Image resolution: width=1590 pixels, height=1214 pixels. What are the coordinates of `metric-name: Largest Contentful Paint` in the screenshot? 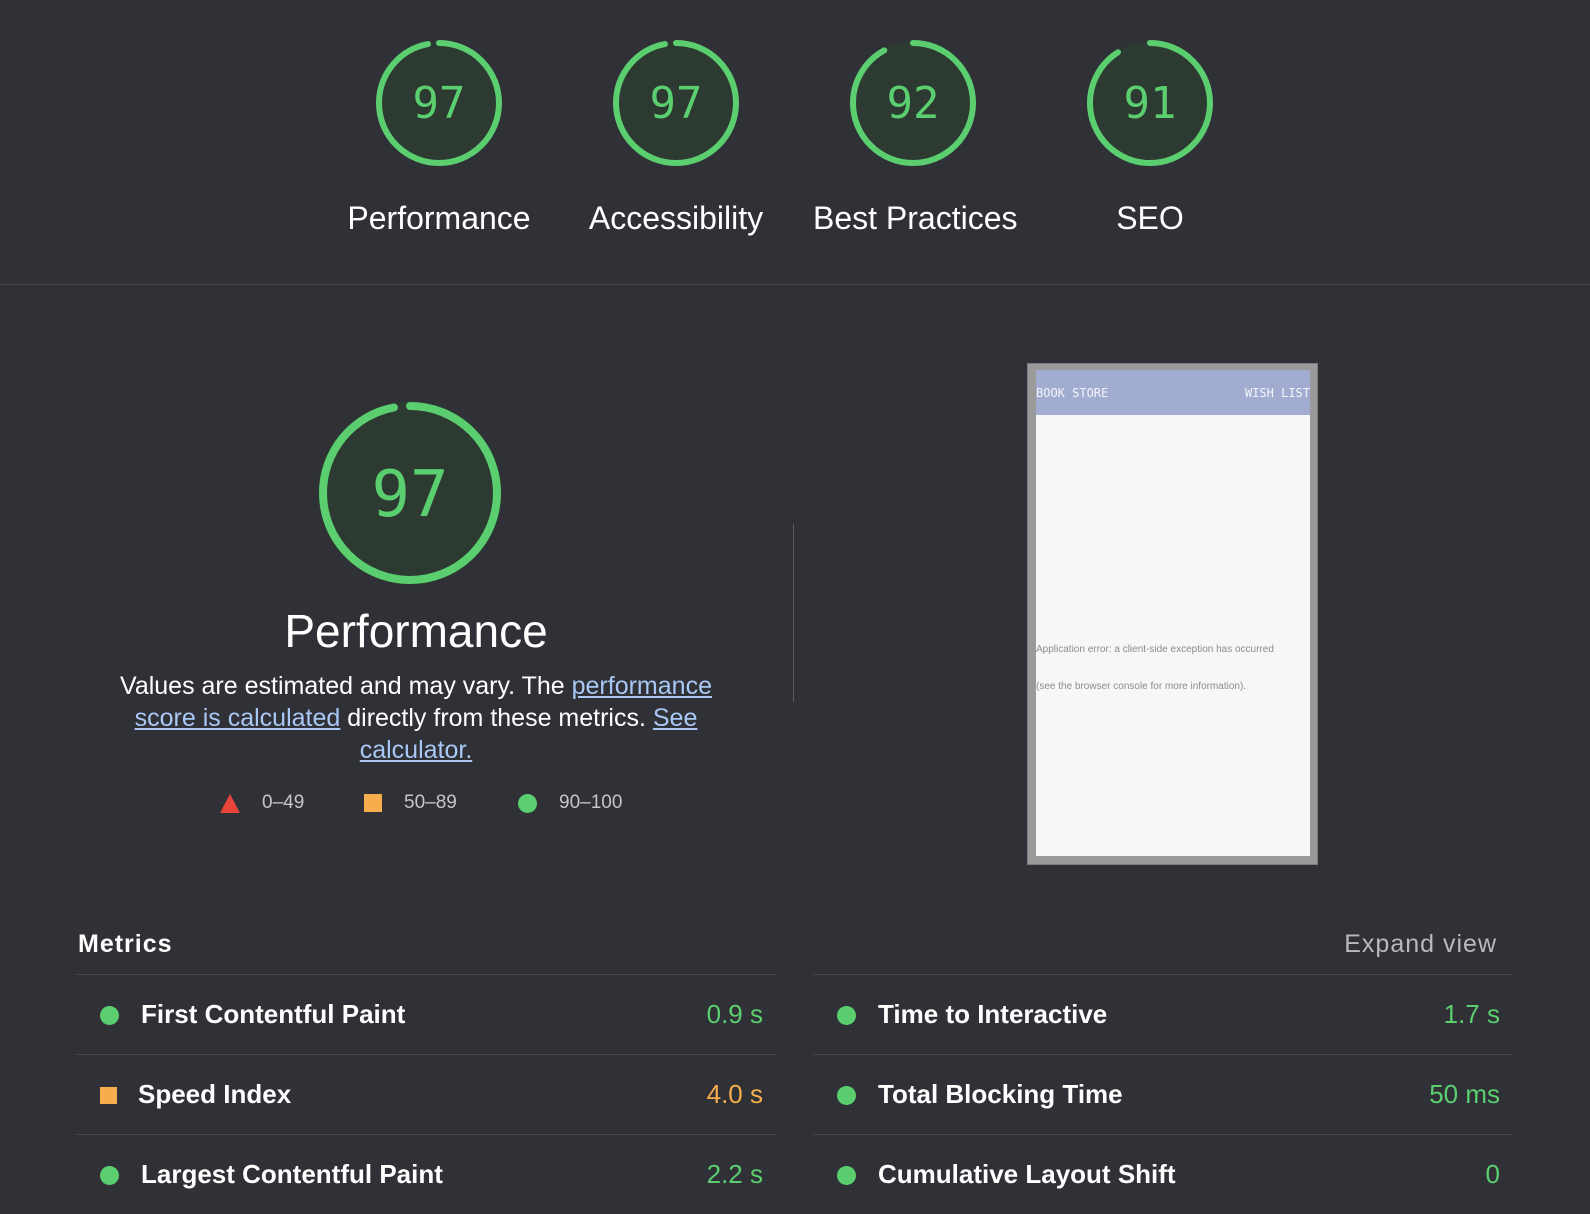 It's located at (292, 1174).